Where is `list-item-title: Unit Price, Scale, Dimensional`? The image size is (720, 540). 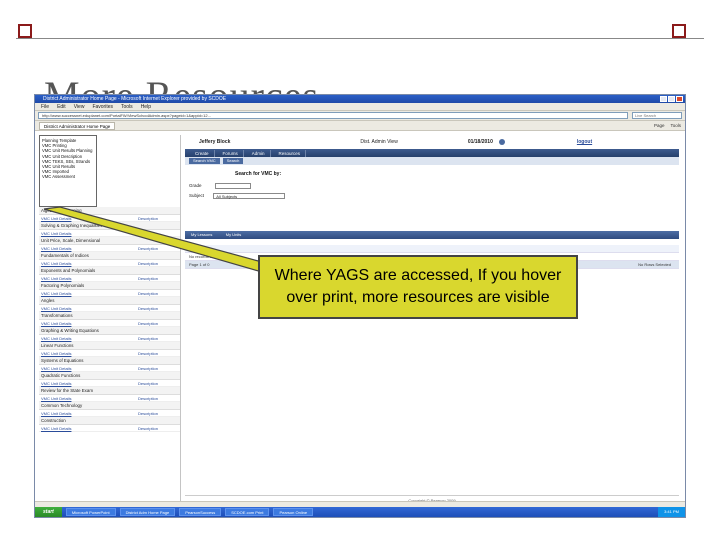
list-item-title: Unit Price, Scale, Dimensional is located at coordinates (109, 241).